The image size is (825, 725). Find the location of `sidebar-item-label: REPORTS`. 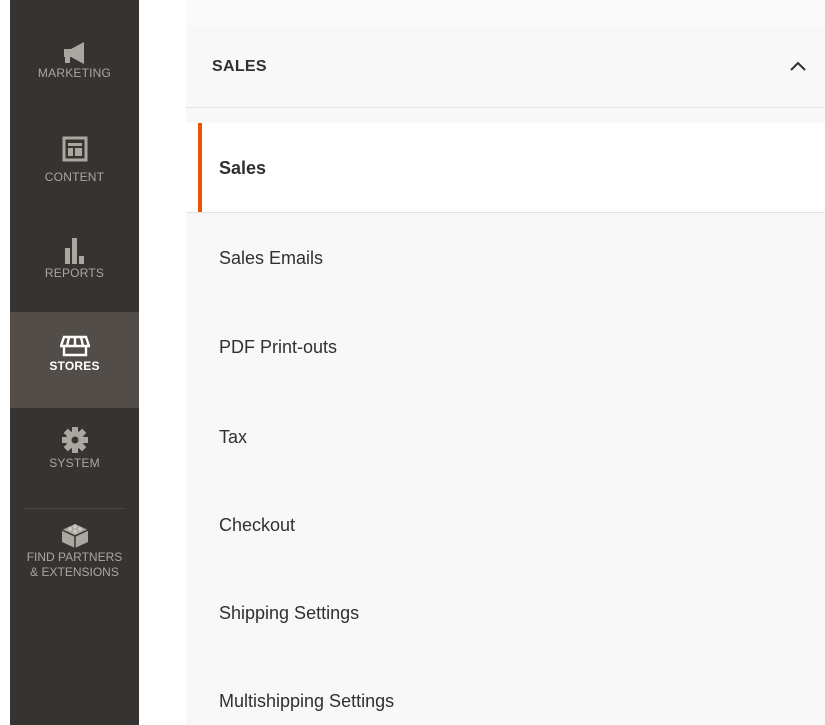

sidebar-item-label: REPORTS is located at coordinates (74, 273).